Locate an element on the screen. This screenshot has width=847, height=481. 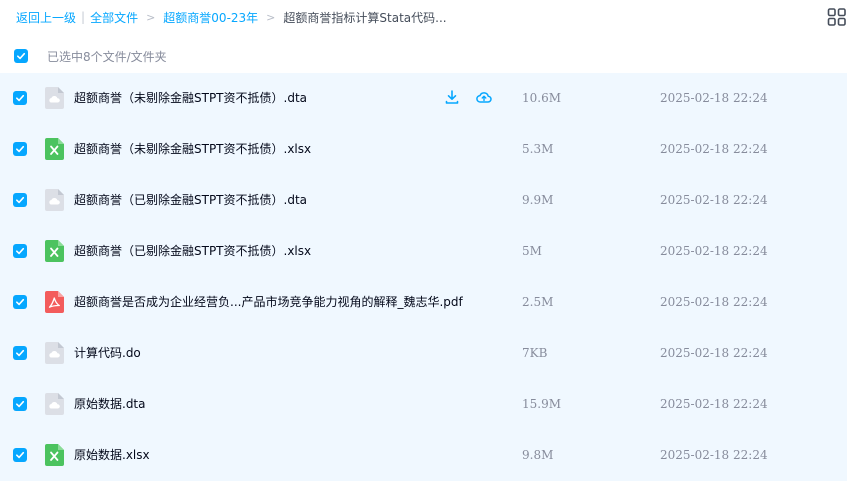
file-name: 计算代码.do is located at coordinates (107, 353).